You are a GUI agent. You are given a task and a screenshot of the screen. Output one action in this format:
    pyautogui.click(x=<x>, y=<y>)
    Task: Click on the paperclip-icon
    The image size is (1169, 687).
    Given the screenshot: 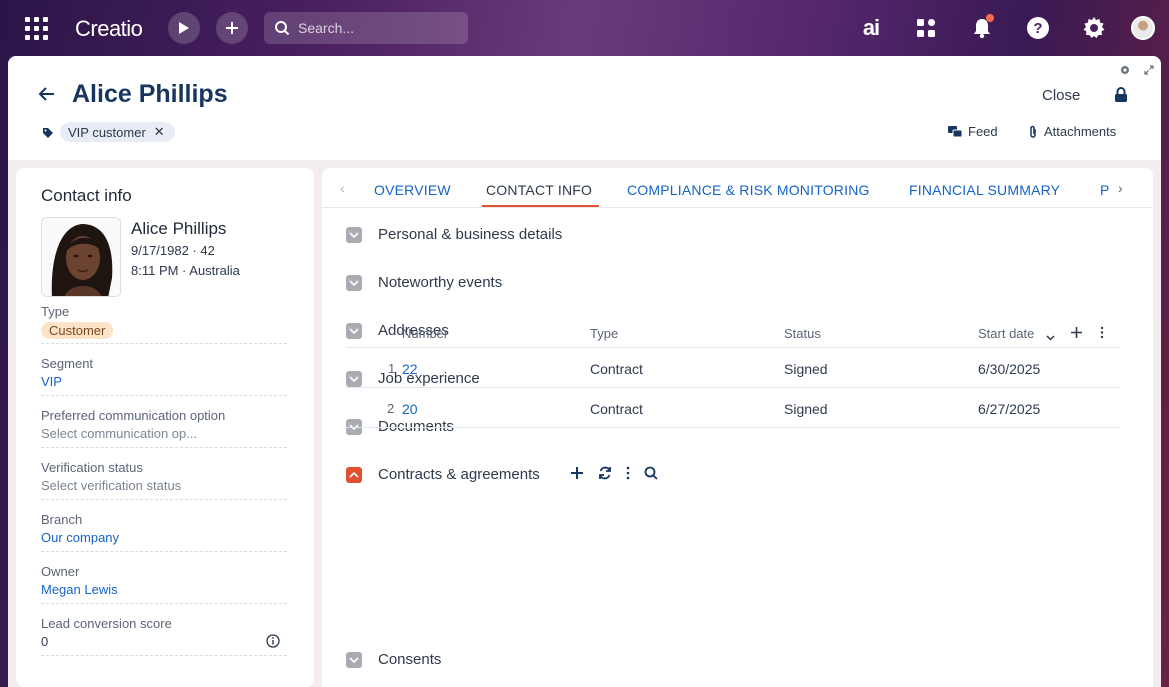 What is the action you would take?
    pyautogui.click(x=1033, y=131)
    